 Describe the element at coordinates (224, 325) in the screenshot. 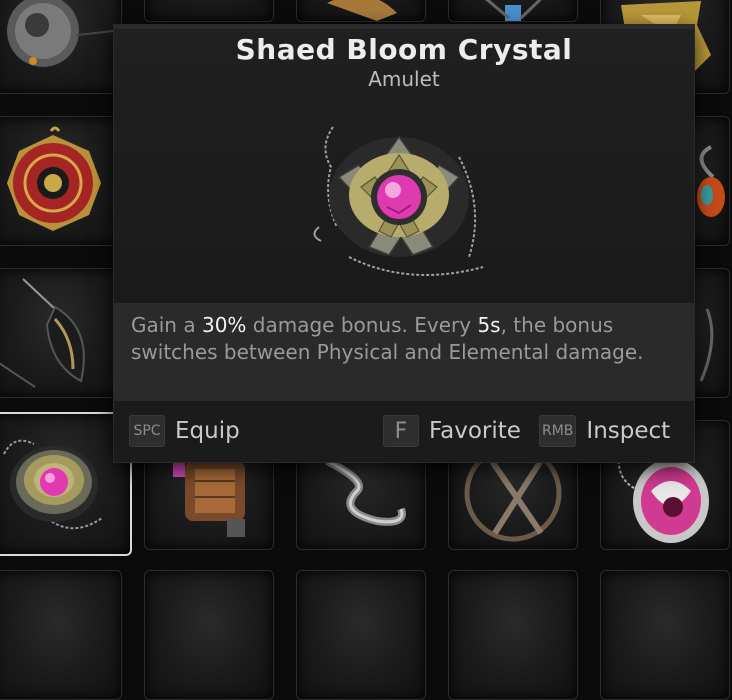

I see `damage-bonus-value: 30%` at that location.